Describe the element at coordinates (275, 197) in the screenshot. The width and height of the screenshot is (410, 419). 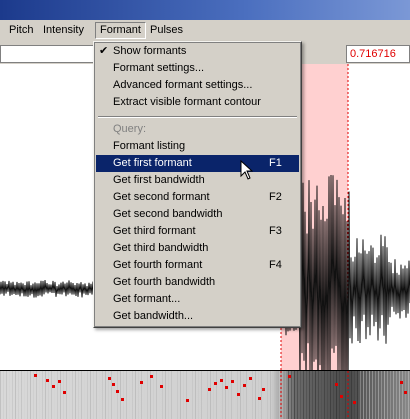
I see `menu-item-shortcut: F2` at that location.